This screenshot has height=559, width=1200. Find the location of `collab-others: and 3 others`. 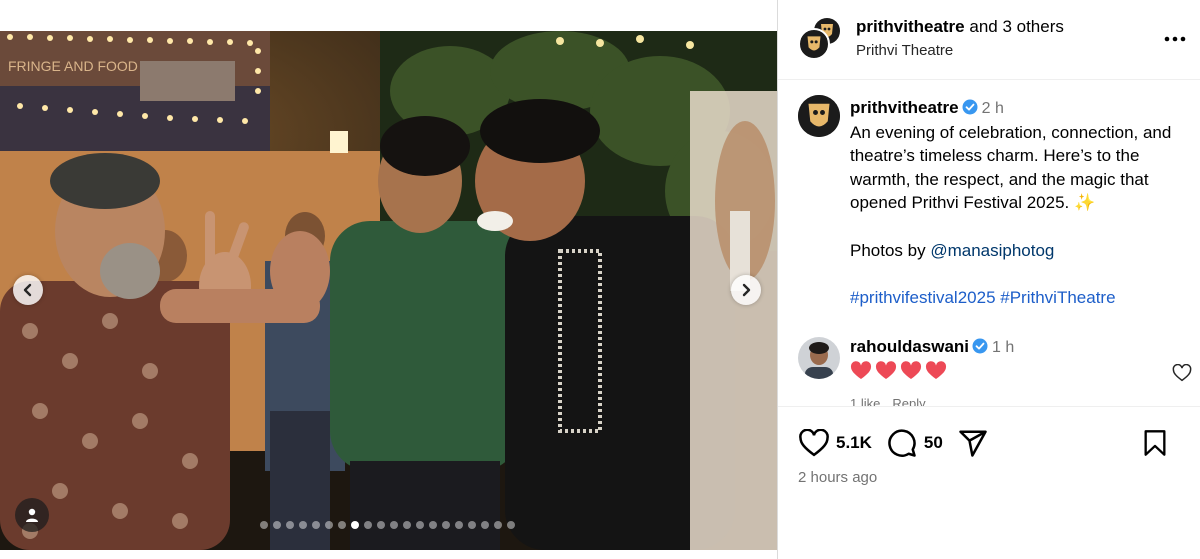

collab-others: and 3 others is located at coordinates (1014, 26).